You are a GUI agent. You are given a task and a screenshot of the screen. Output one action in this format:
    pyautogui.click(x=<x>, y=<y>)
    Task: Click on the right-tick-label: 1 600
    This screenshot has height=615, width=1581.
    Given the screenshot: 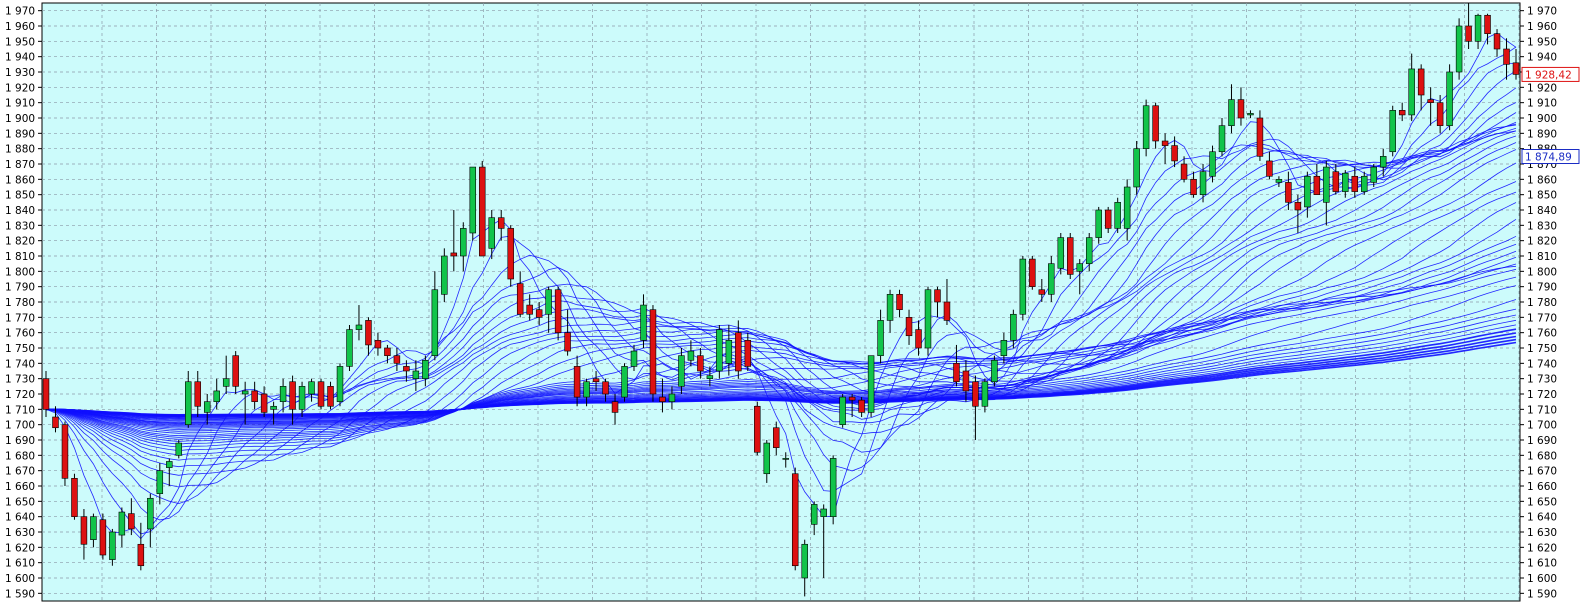 What is the action you would take?
    pyautogui.click(x=1542, y=579)
    